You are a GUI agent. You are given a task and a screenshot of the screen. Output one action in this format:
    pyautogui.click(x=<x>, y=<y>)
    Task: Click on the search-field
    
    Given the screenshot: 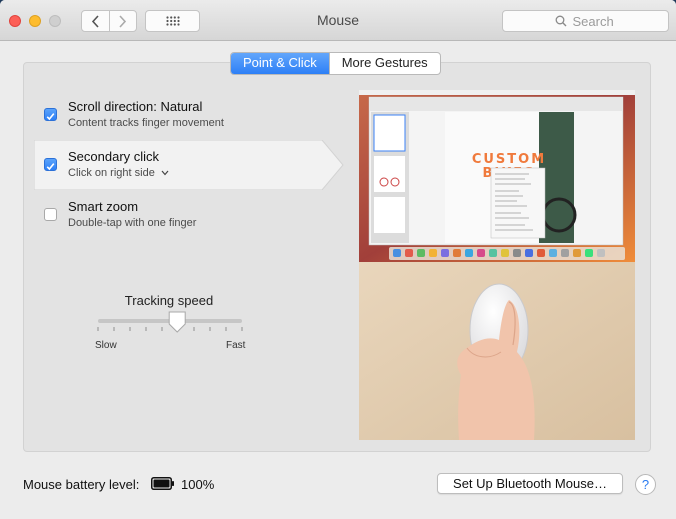 What is the action you would take?
    pyautogui.click(x=585, y=21)
    